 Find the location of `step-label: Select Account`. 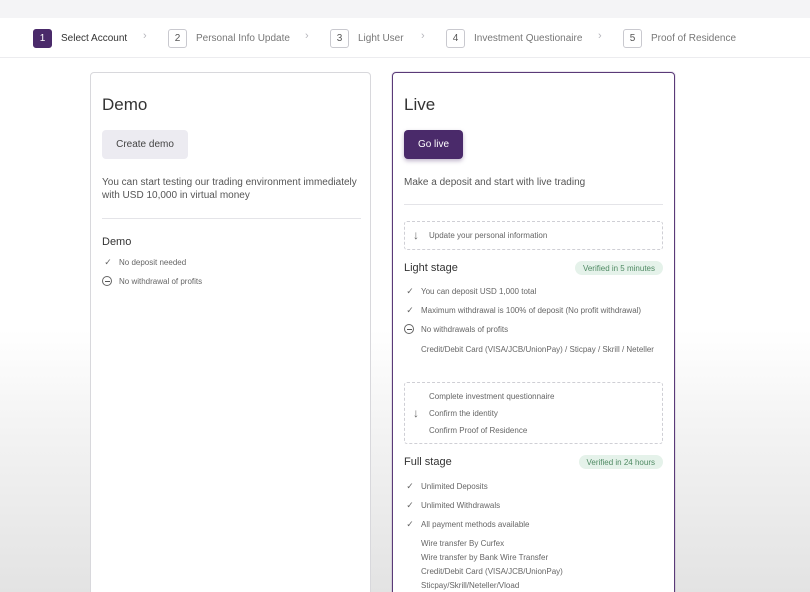

step-label: Select Account is located at coordinates (94, 38).